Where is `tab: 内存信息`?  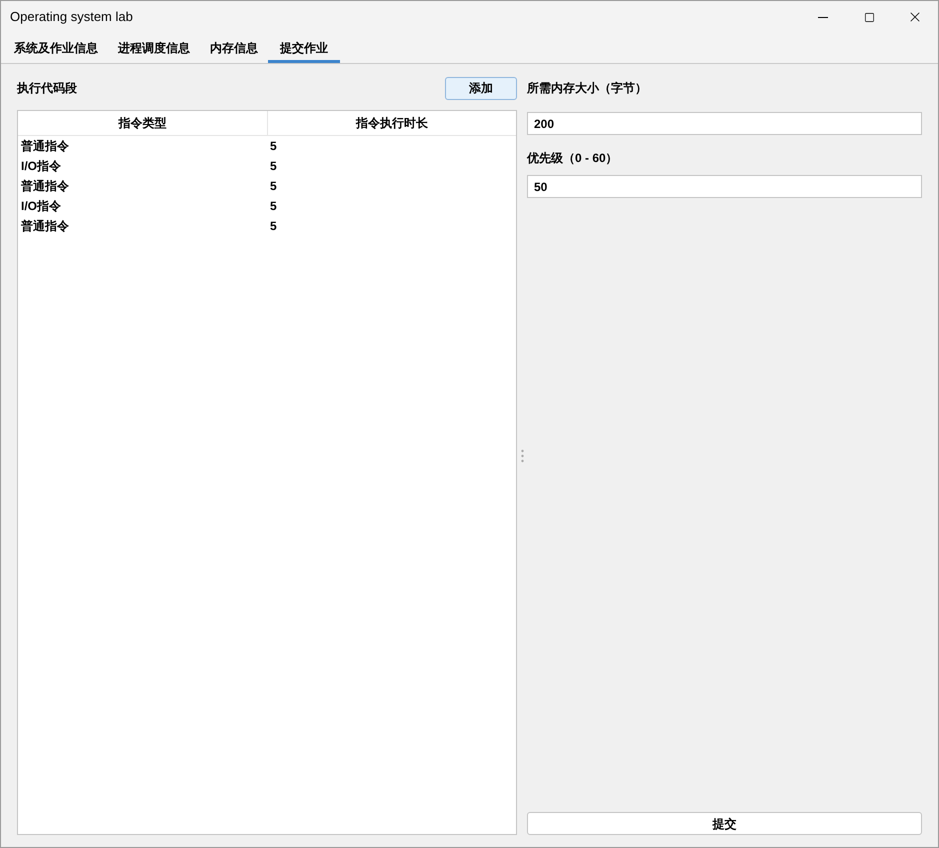
tab: 内存信息 is located at coordinates (234, 48).